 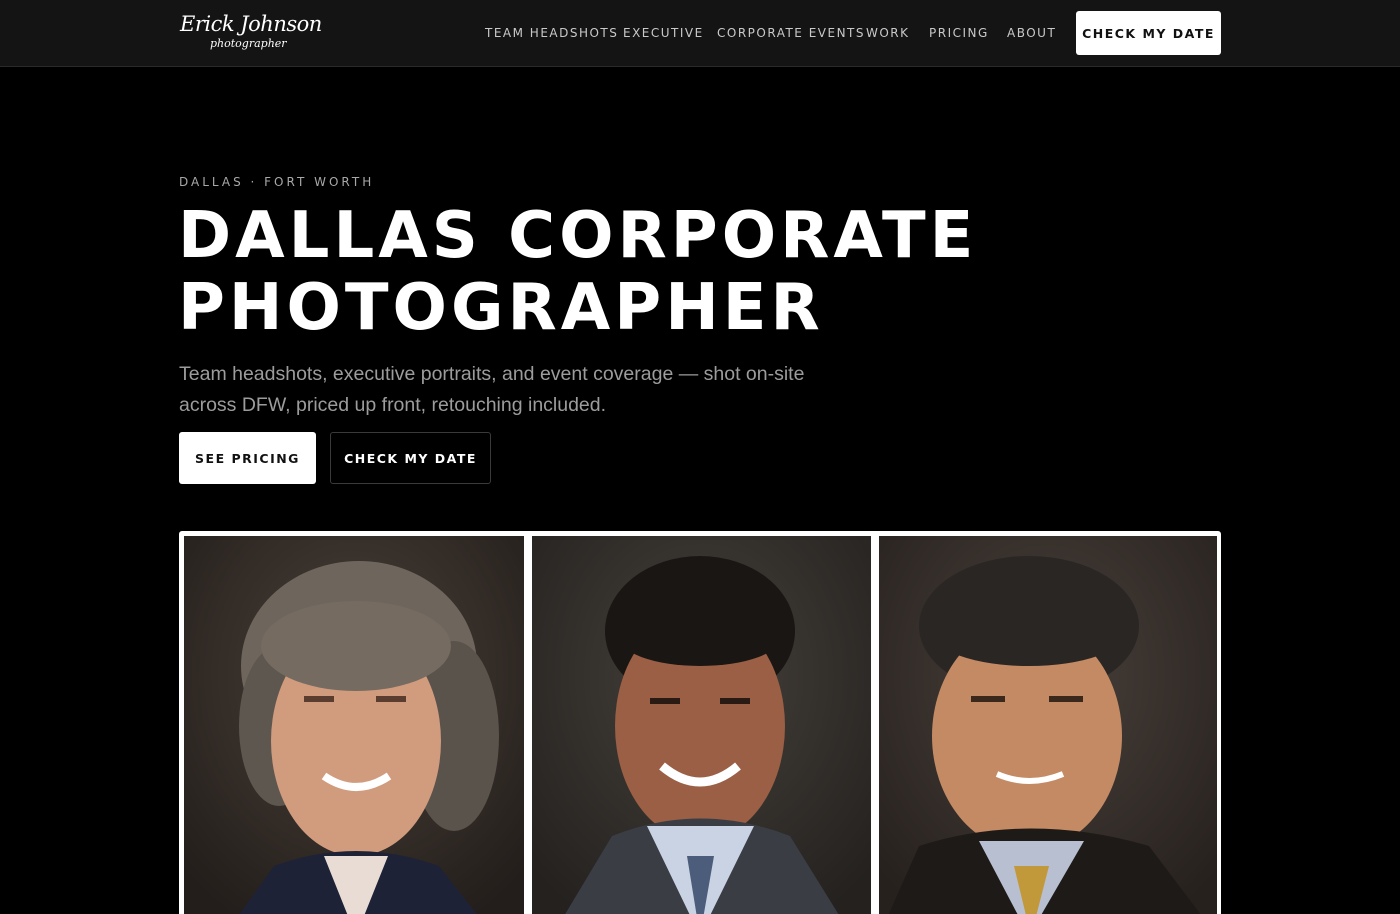 What do you see at coordinates (791, 33) in the screenshot?
I see `nav-corporate-events: CORPORATE EVENTS` at bounding box center [791, 33].